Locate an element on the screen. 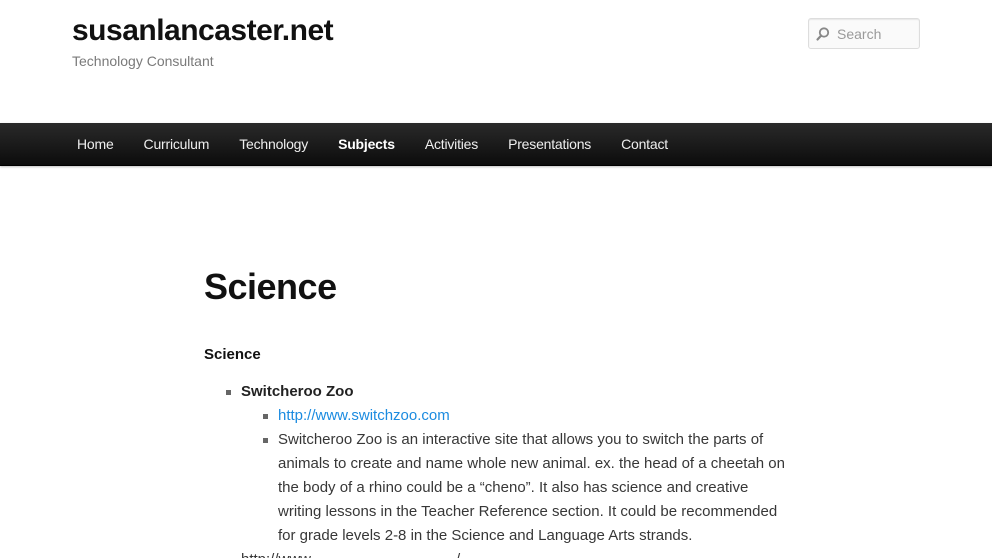 This screenshot has width=992, height=558. search-input is located at coordinates (877, 33).